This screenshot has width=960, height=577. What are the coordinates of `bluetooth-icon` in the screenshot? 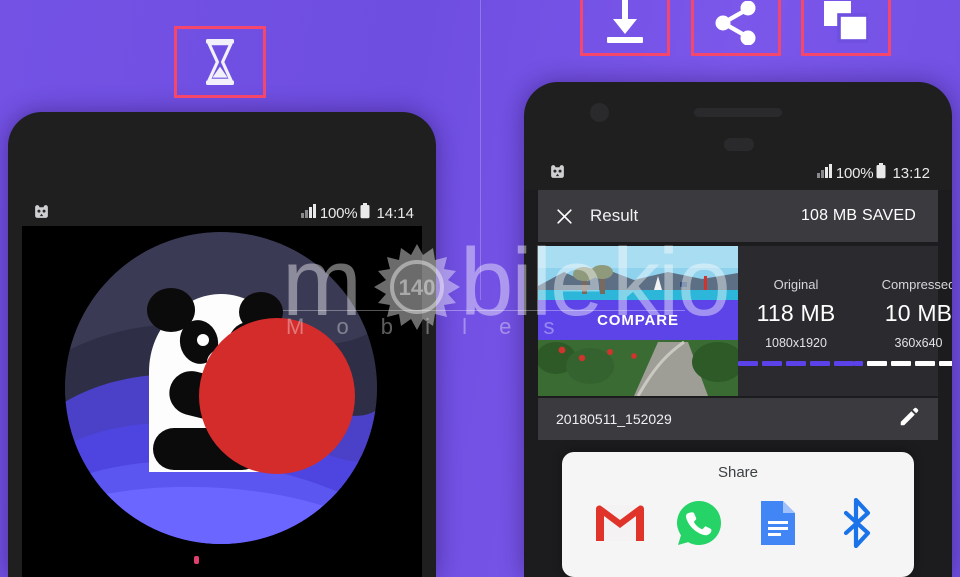 It's located at (856, 523).